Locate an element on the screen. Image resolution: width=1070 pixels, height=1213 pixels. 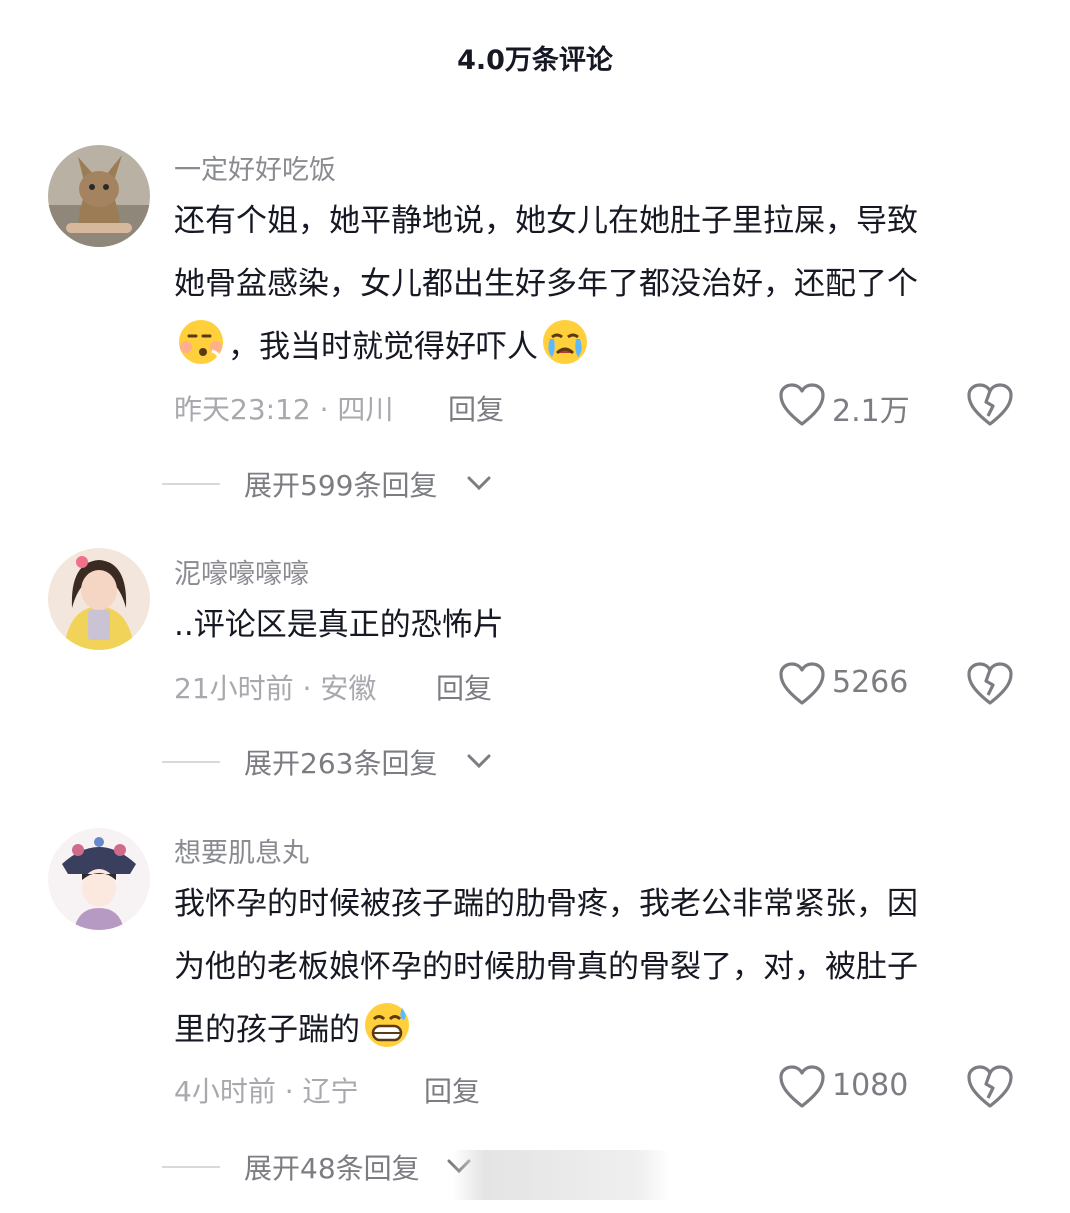
expand-replies-label: 展开599条回复 is located at coordinates (341, 485).